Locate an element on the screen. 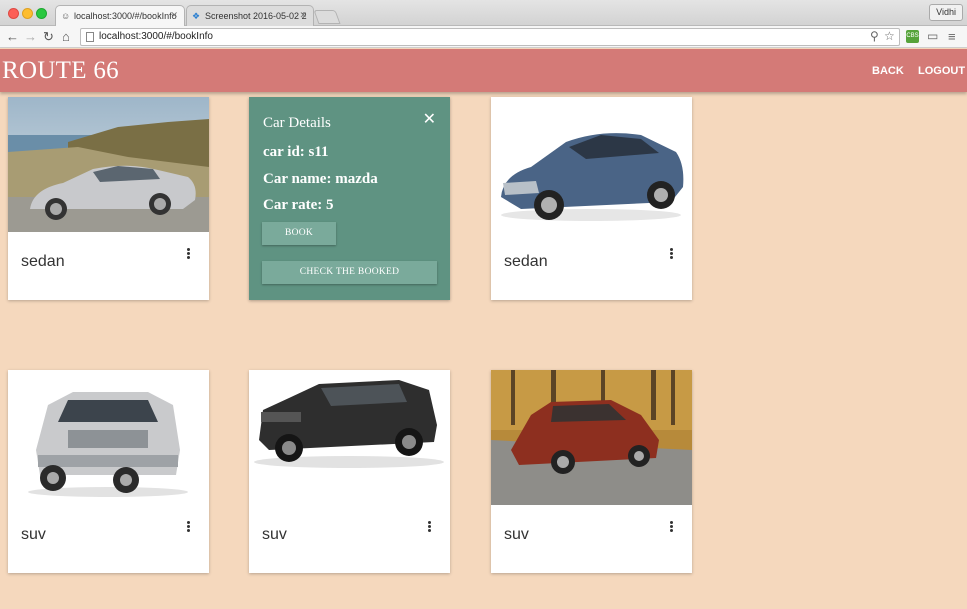 Image resolution: width=967 pixels, height=609 pixels. minimize-window-button is located at coordinates (27, 13).